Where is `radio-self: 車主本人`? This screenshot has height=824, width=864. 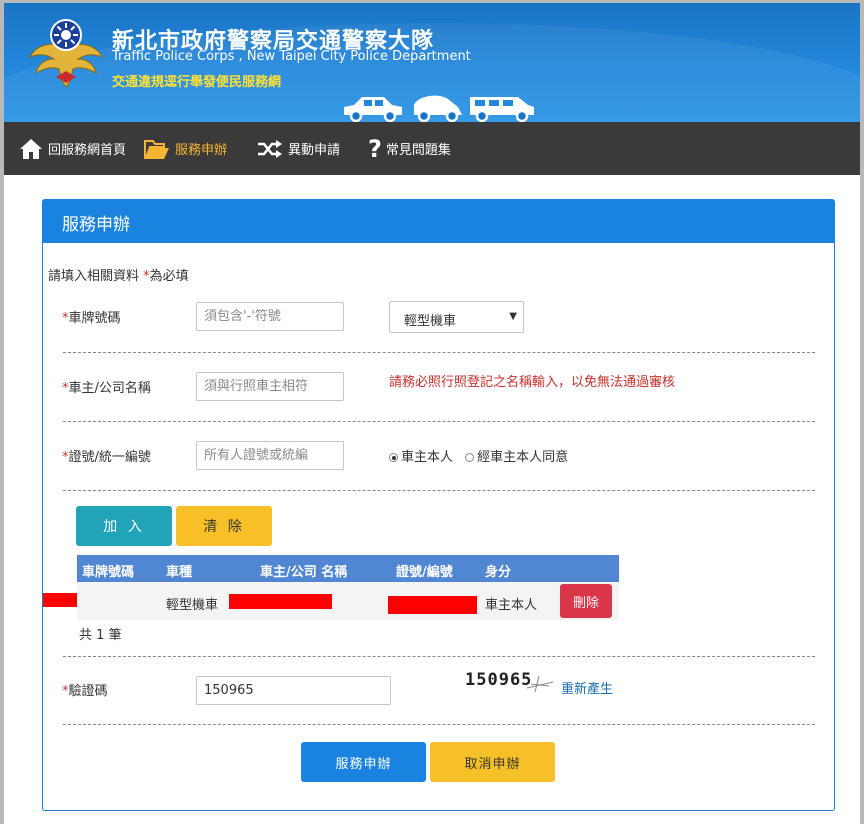
radio-self: 車主本人 is located at coordinates (421, 457).